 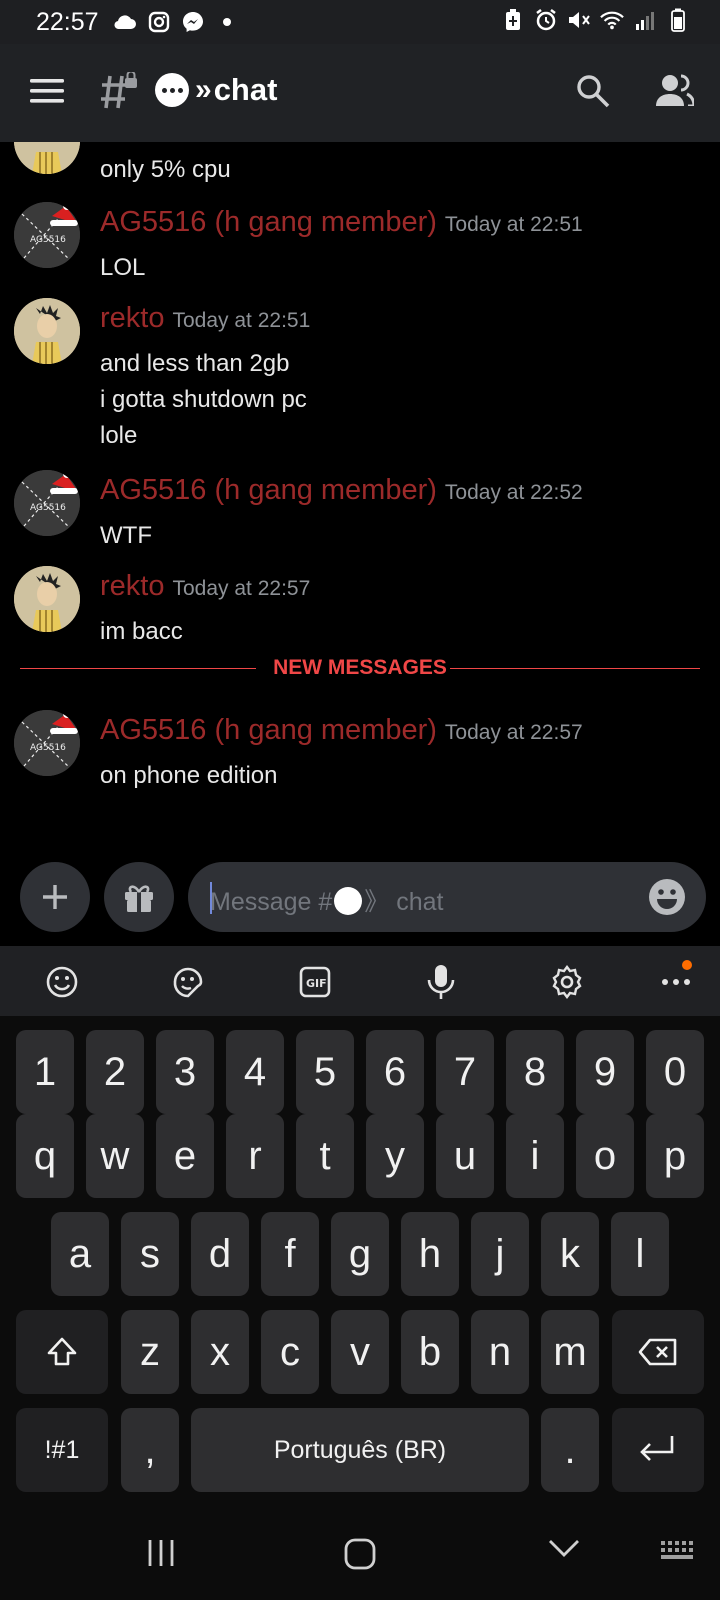 I want to click on cloud-icon, so click(x=125, y=22).